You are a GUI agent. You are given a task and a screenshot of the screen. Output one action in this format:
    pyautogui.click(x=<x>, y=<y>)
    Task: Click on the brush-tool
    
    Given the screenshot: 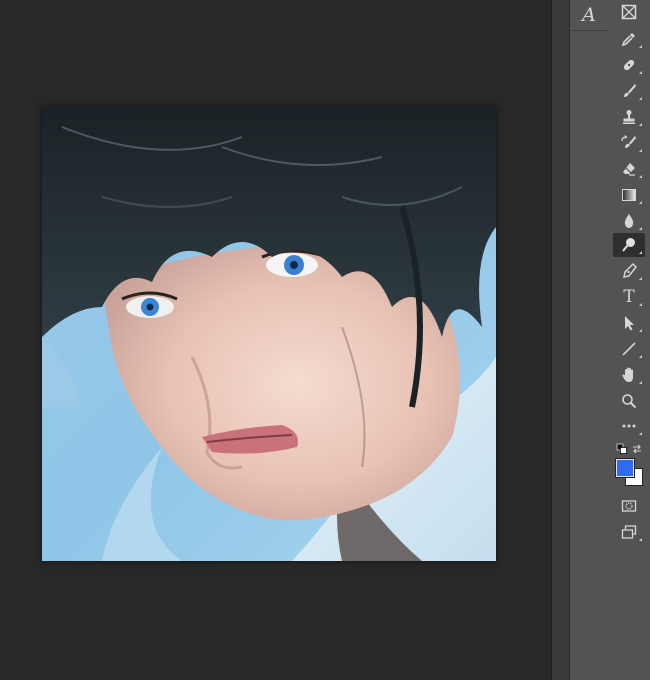 What is the action you would take?
    pyautogui.click(x=629, y=91)
    